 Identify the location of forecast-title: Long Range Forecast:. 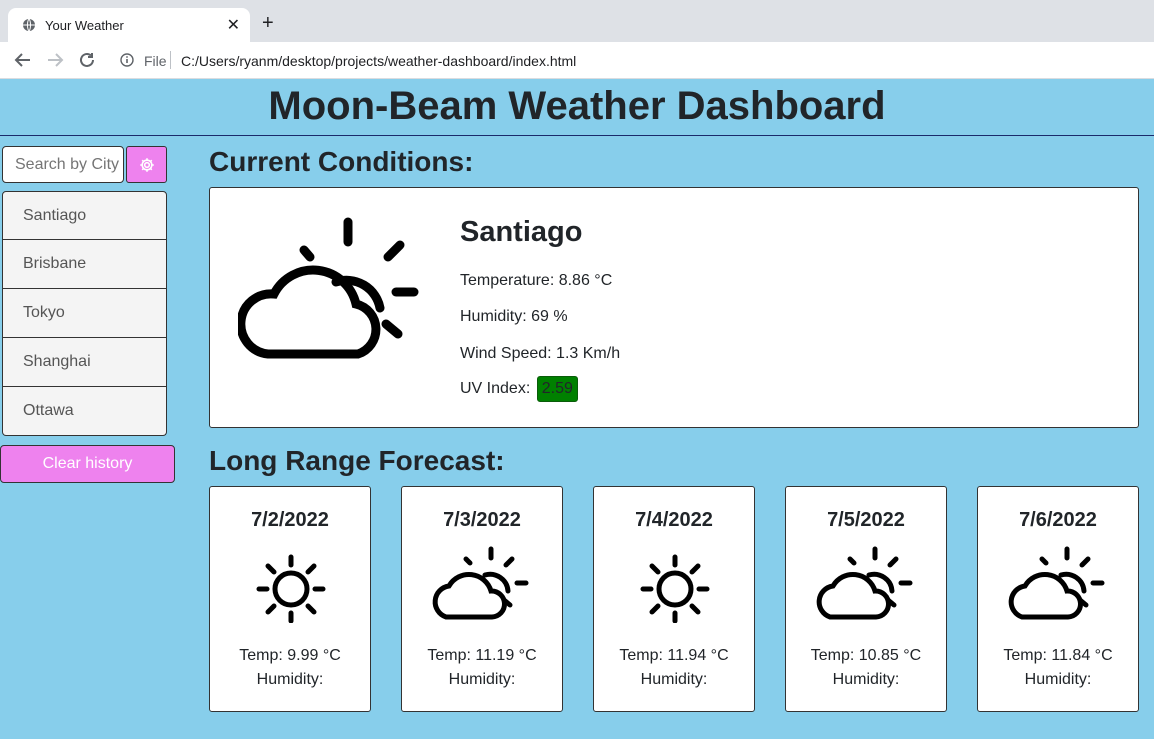
(357, 460).